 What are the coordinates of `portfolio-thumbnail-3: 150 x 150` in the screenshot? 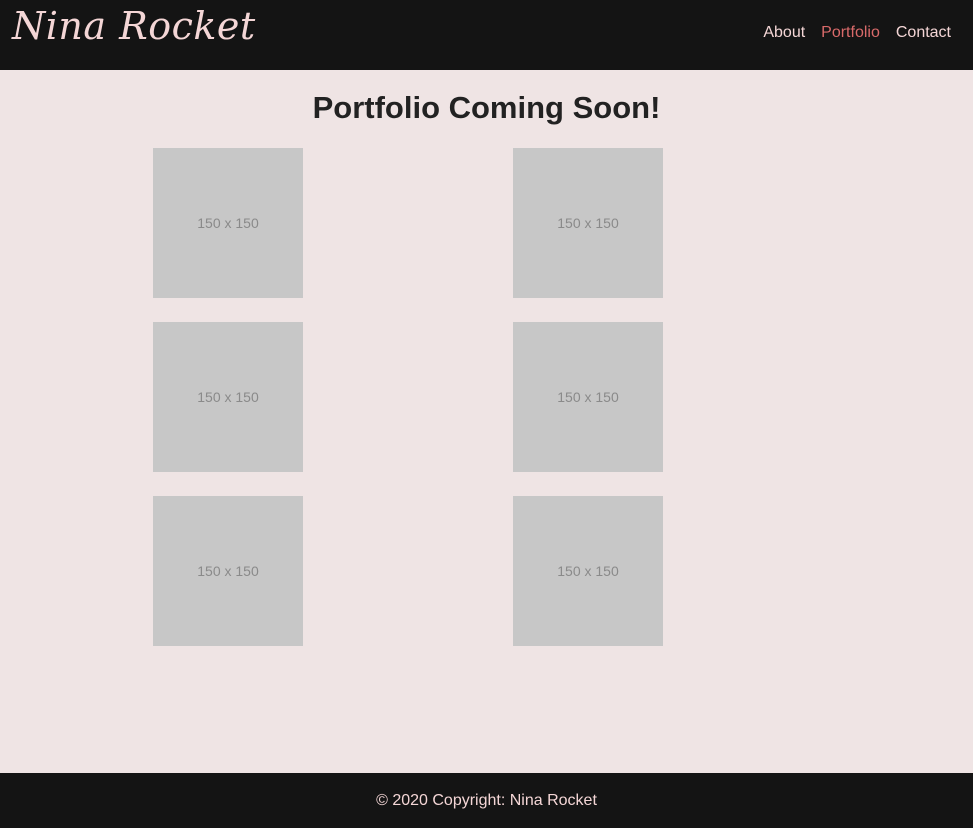 It's located at (228, 397).